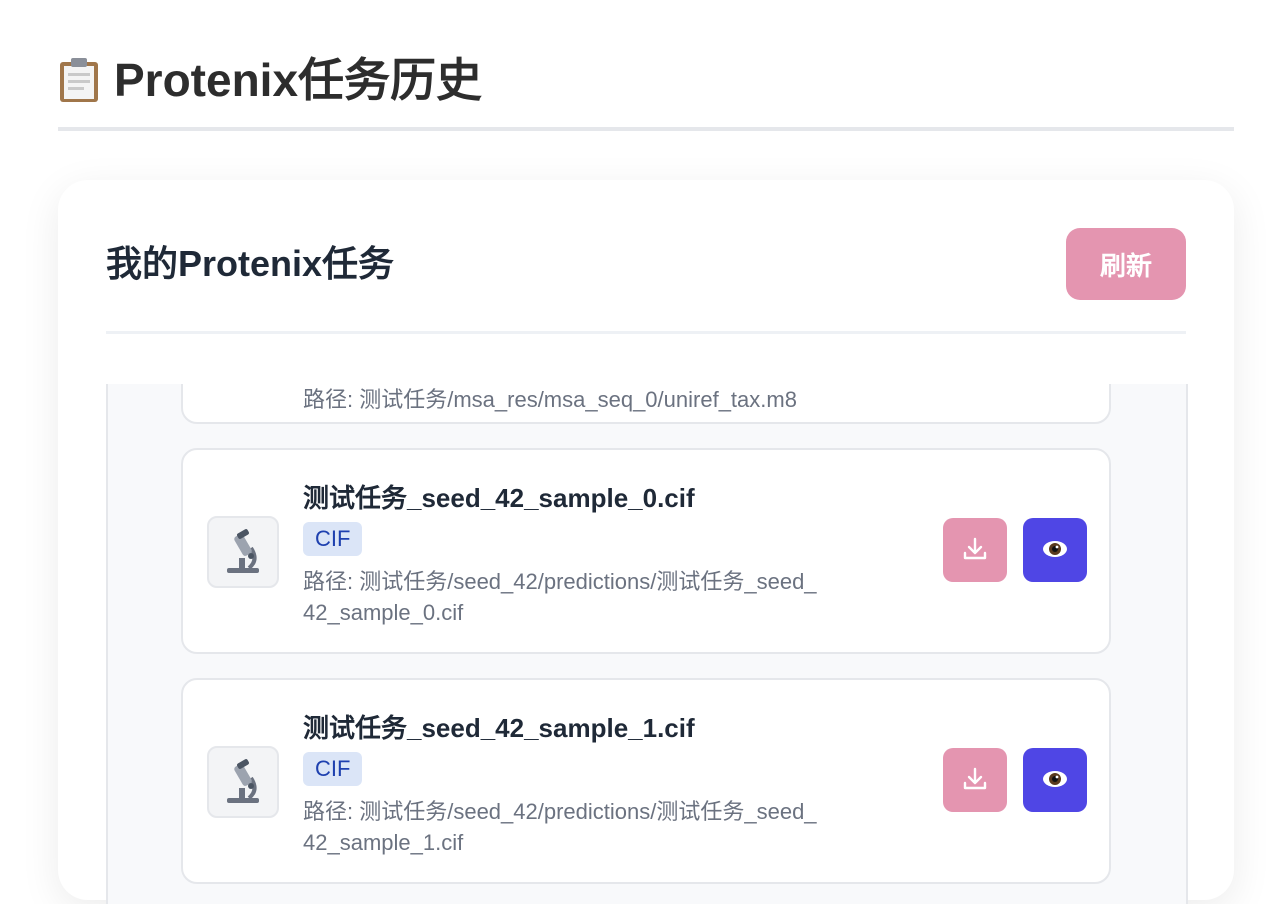 The image size is (1282, 904). What do you see at coordinates (550, 399) in the screenshot?
I see `file-path: 路径: 测试任务/msa_res/msa_seq_0/uniref_tax.m8` at bounding box center [550, 399].